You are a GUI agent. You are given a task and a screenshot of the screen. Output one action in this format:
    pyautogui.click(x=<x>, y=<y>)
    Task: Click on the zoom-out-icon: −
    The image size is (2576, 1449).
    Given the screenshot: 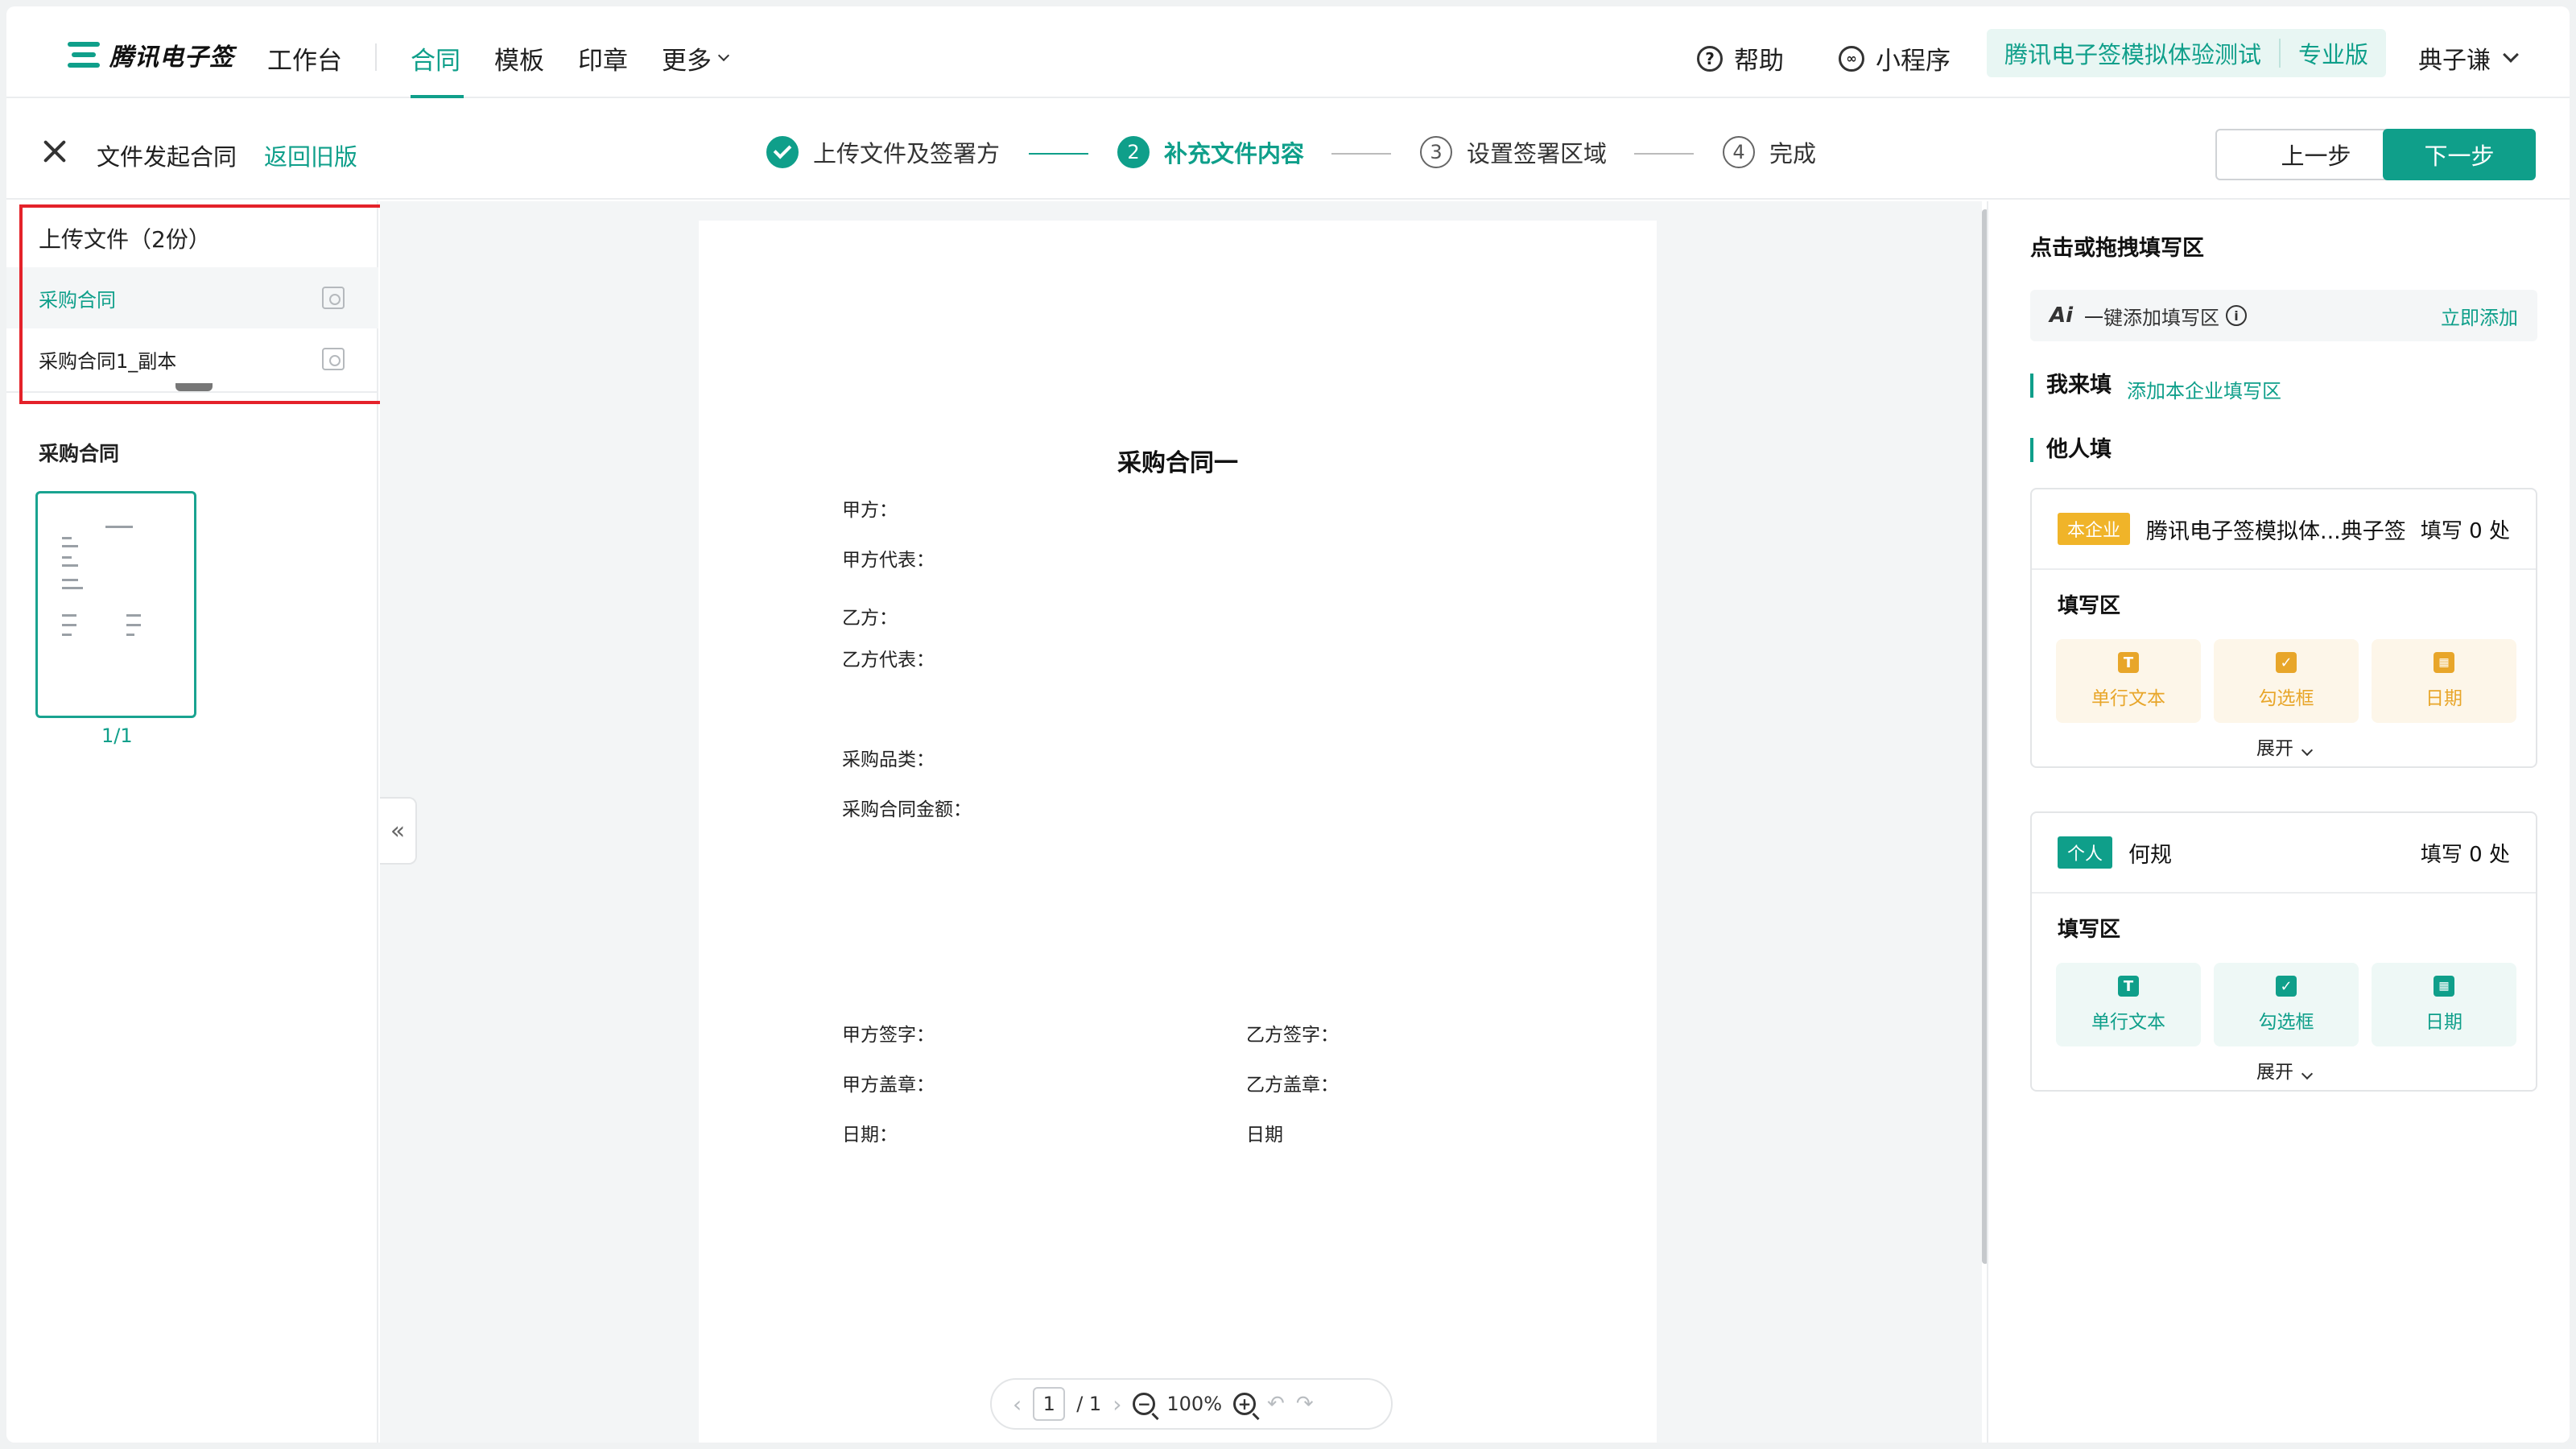 What is the action you would take?
    pyautogui.click(x=1144, y=1404)
    